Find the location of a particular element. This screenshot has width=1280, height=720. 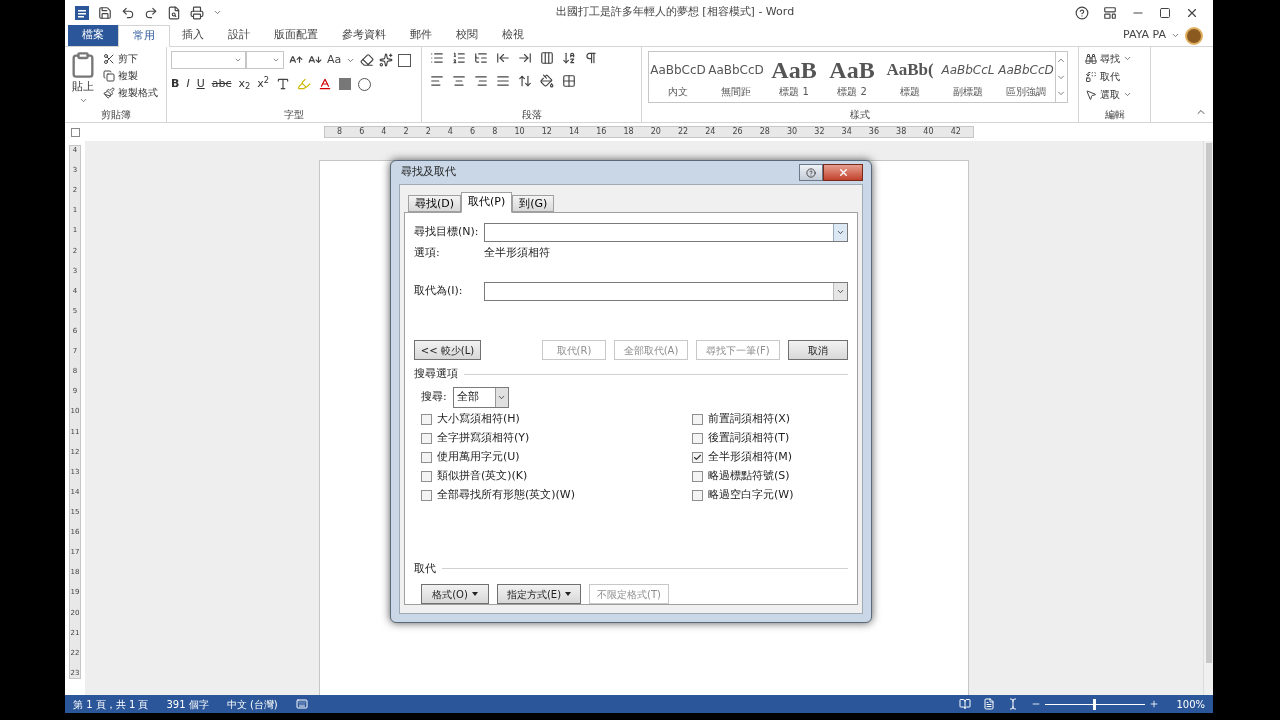

ribbon-tab: 設計 is located at coordinates (239, 35).